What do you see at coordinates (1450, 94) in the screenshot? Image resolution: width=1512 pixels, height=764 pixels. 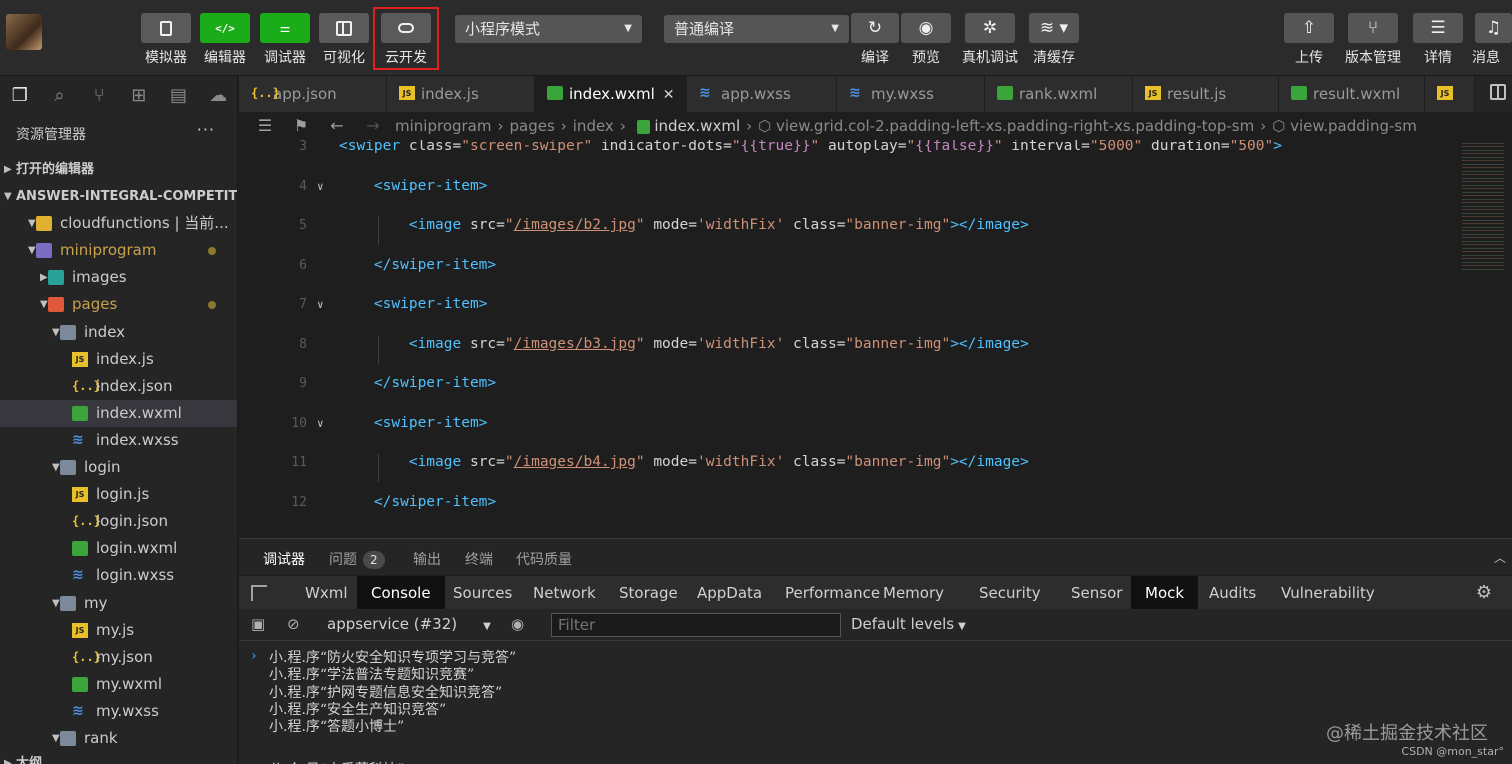 I see `editor-tab: JS` at bounding box center [1450, 94].